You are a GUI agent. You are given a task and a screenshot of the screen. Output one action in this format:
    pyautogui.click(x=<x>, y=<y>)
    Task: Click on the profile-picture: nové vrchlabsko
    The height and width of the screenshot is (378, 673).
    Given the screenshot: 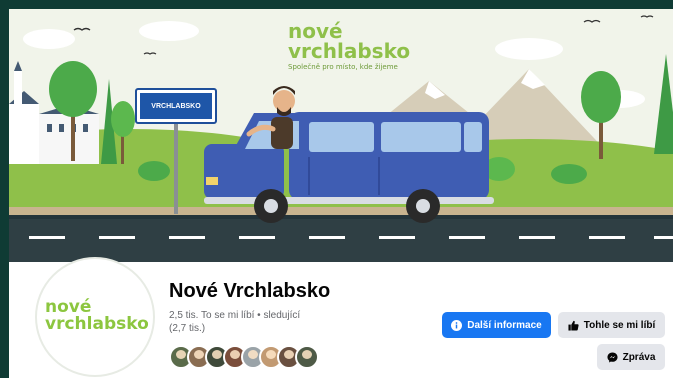 What is the action you would take?
    pyautogui.click(x=95, y=317)
    